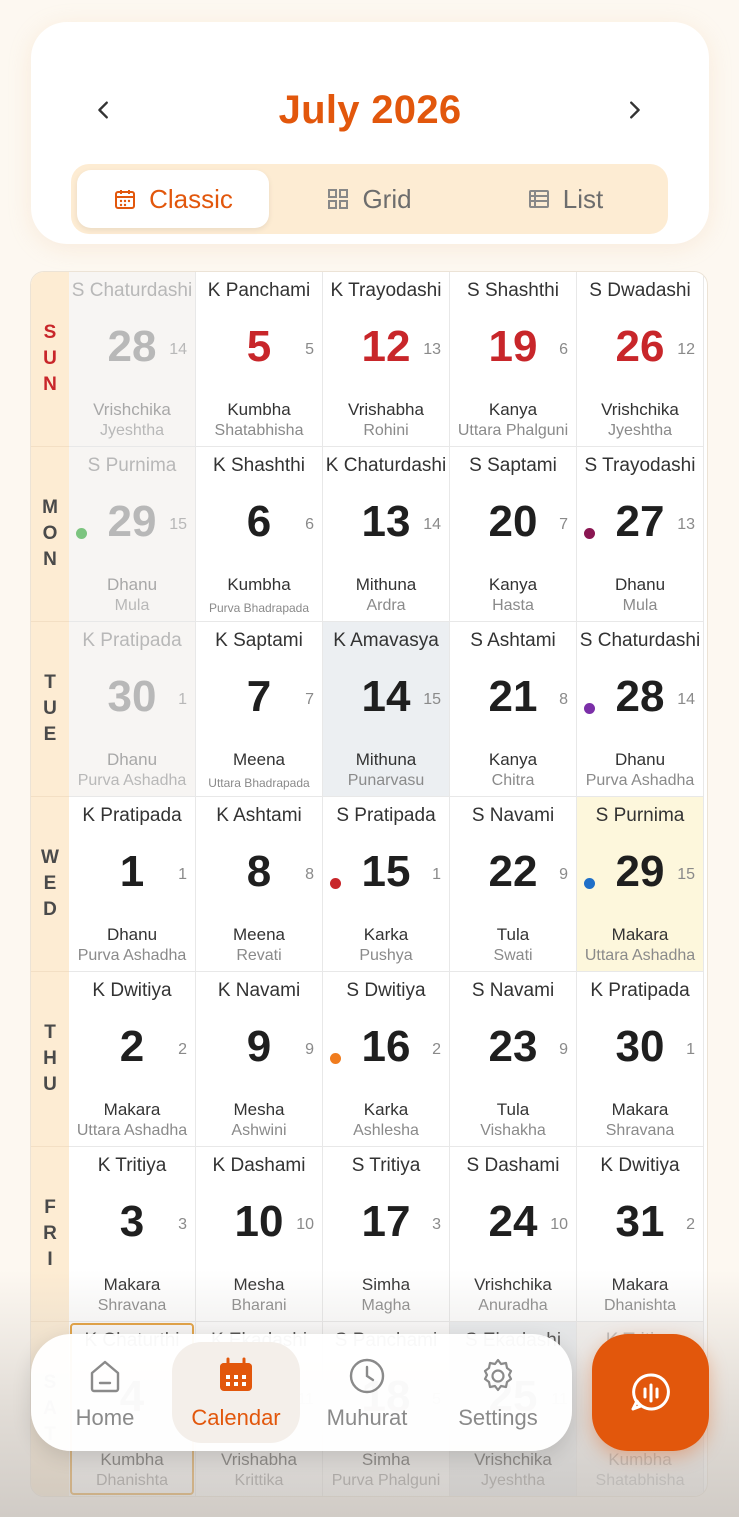 The width and height of the screenshot is (739, 1517). Describe the element at coordinates (634, 110) in the screenshot. I see `next-month-button` at that location.